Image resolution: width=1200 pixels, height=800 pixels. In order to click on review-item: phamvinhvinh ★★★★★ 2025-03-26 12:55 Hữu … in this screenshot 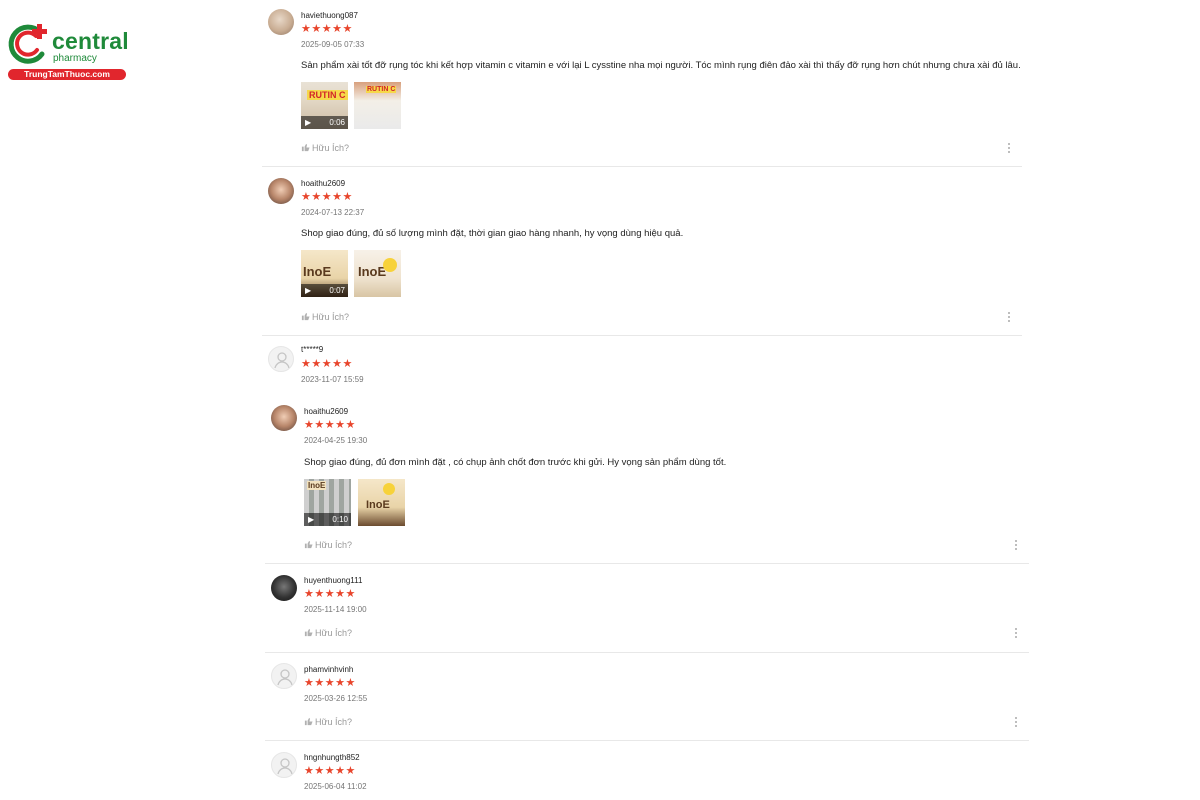, I will do `click(647, 697)`.